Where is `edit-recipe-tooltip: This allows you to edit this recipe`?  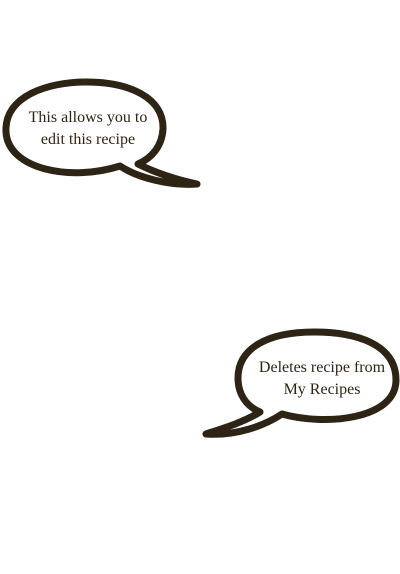
edit-recipe-tooltip: This allows you to edit this recipe is located at coordinates (105, 134).